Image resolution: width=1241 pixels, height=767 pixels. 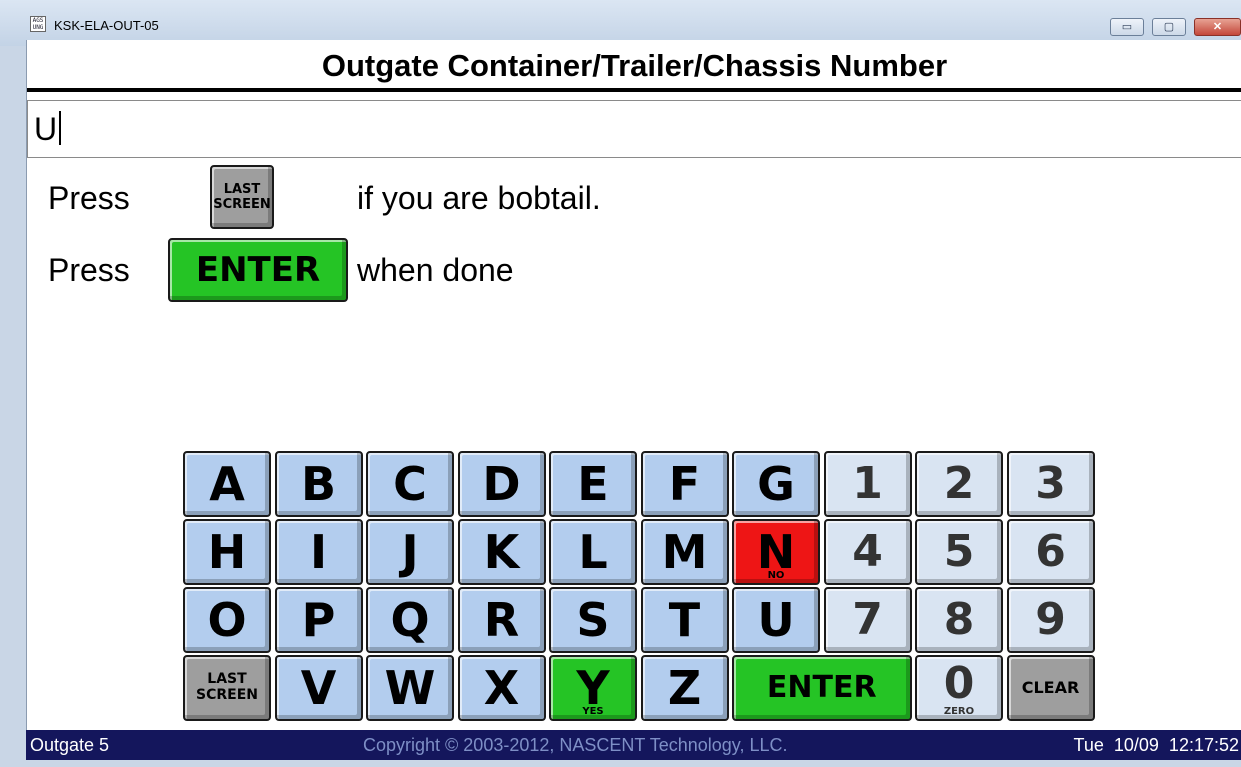 I want to click on instruction-press-1: Press, so click(x=89, y=198).